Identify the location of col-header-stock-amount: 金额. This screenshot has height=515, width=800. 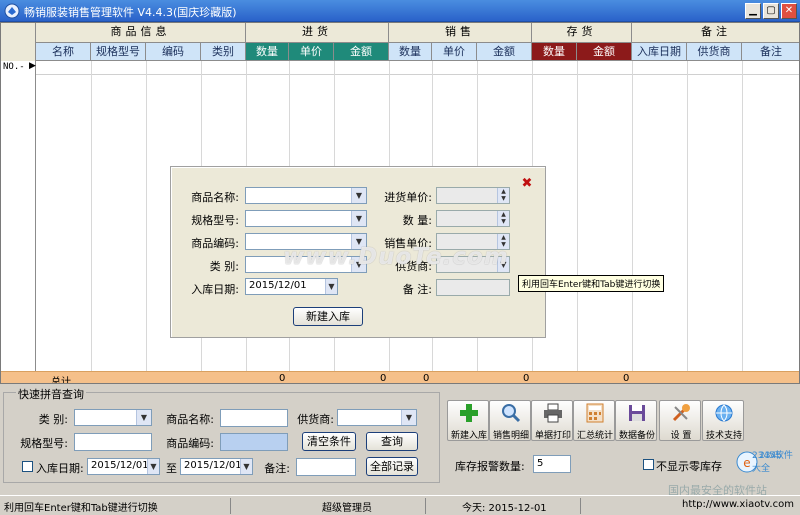
(604, 52).